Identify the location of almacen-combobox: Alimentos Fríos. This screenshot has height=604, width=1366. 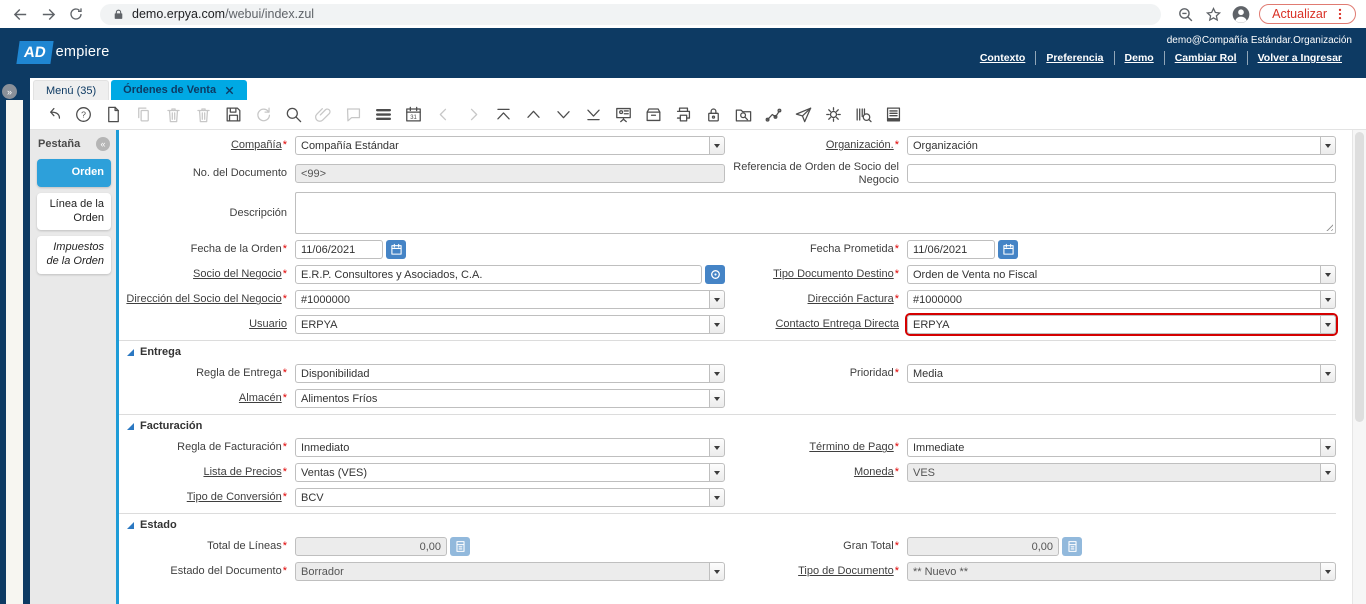
(502, 399).